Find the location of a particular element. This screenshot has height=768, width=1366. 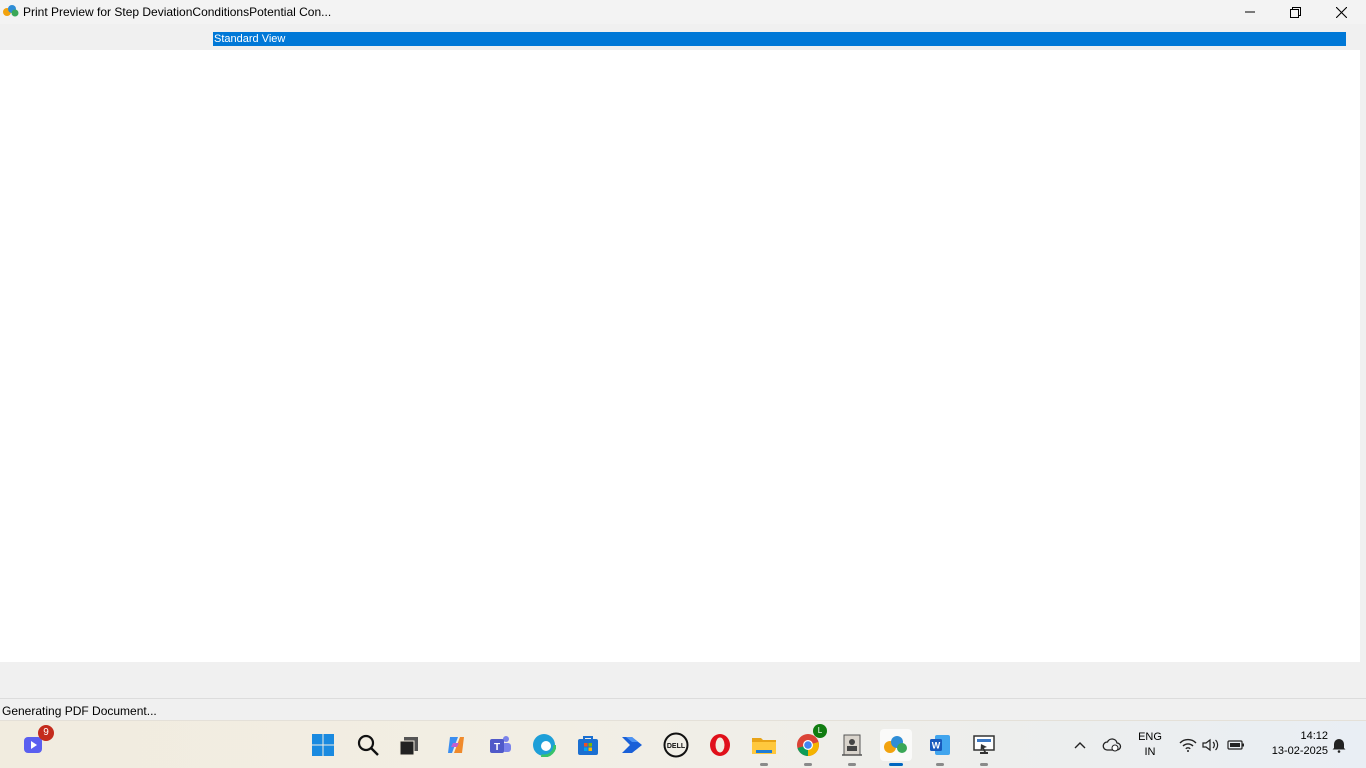

close-icon is located at coordinates (1341, 12).